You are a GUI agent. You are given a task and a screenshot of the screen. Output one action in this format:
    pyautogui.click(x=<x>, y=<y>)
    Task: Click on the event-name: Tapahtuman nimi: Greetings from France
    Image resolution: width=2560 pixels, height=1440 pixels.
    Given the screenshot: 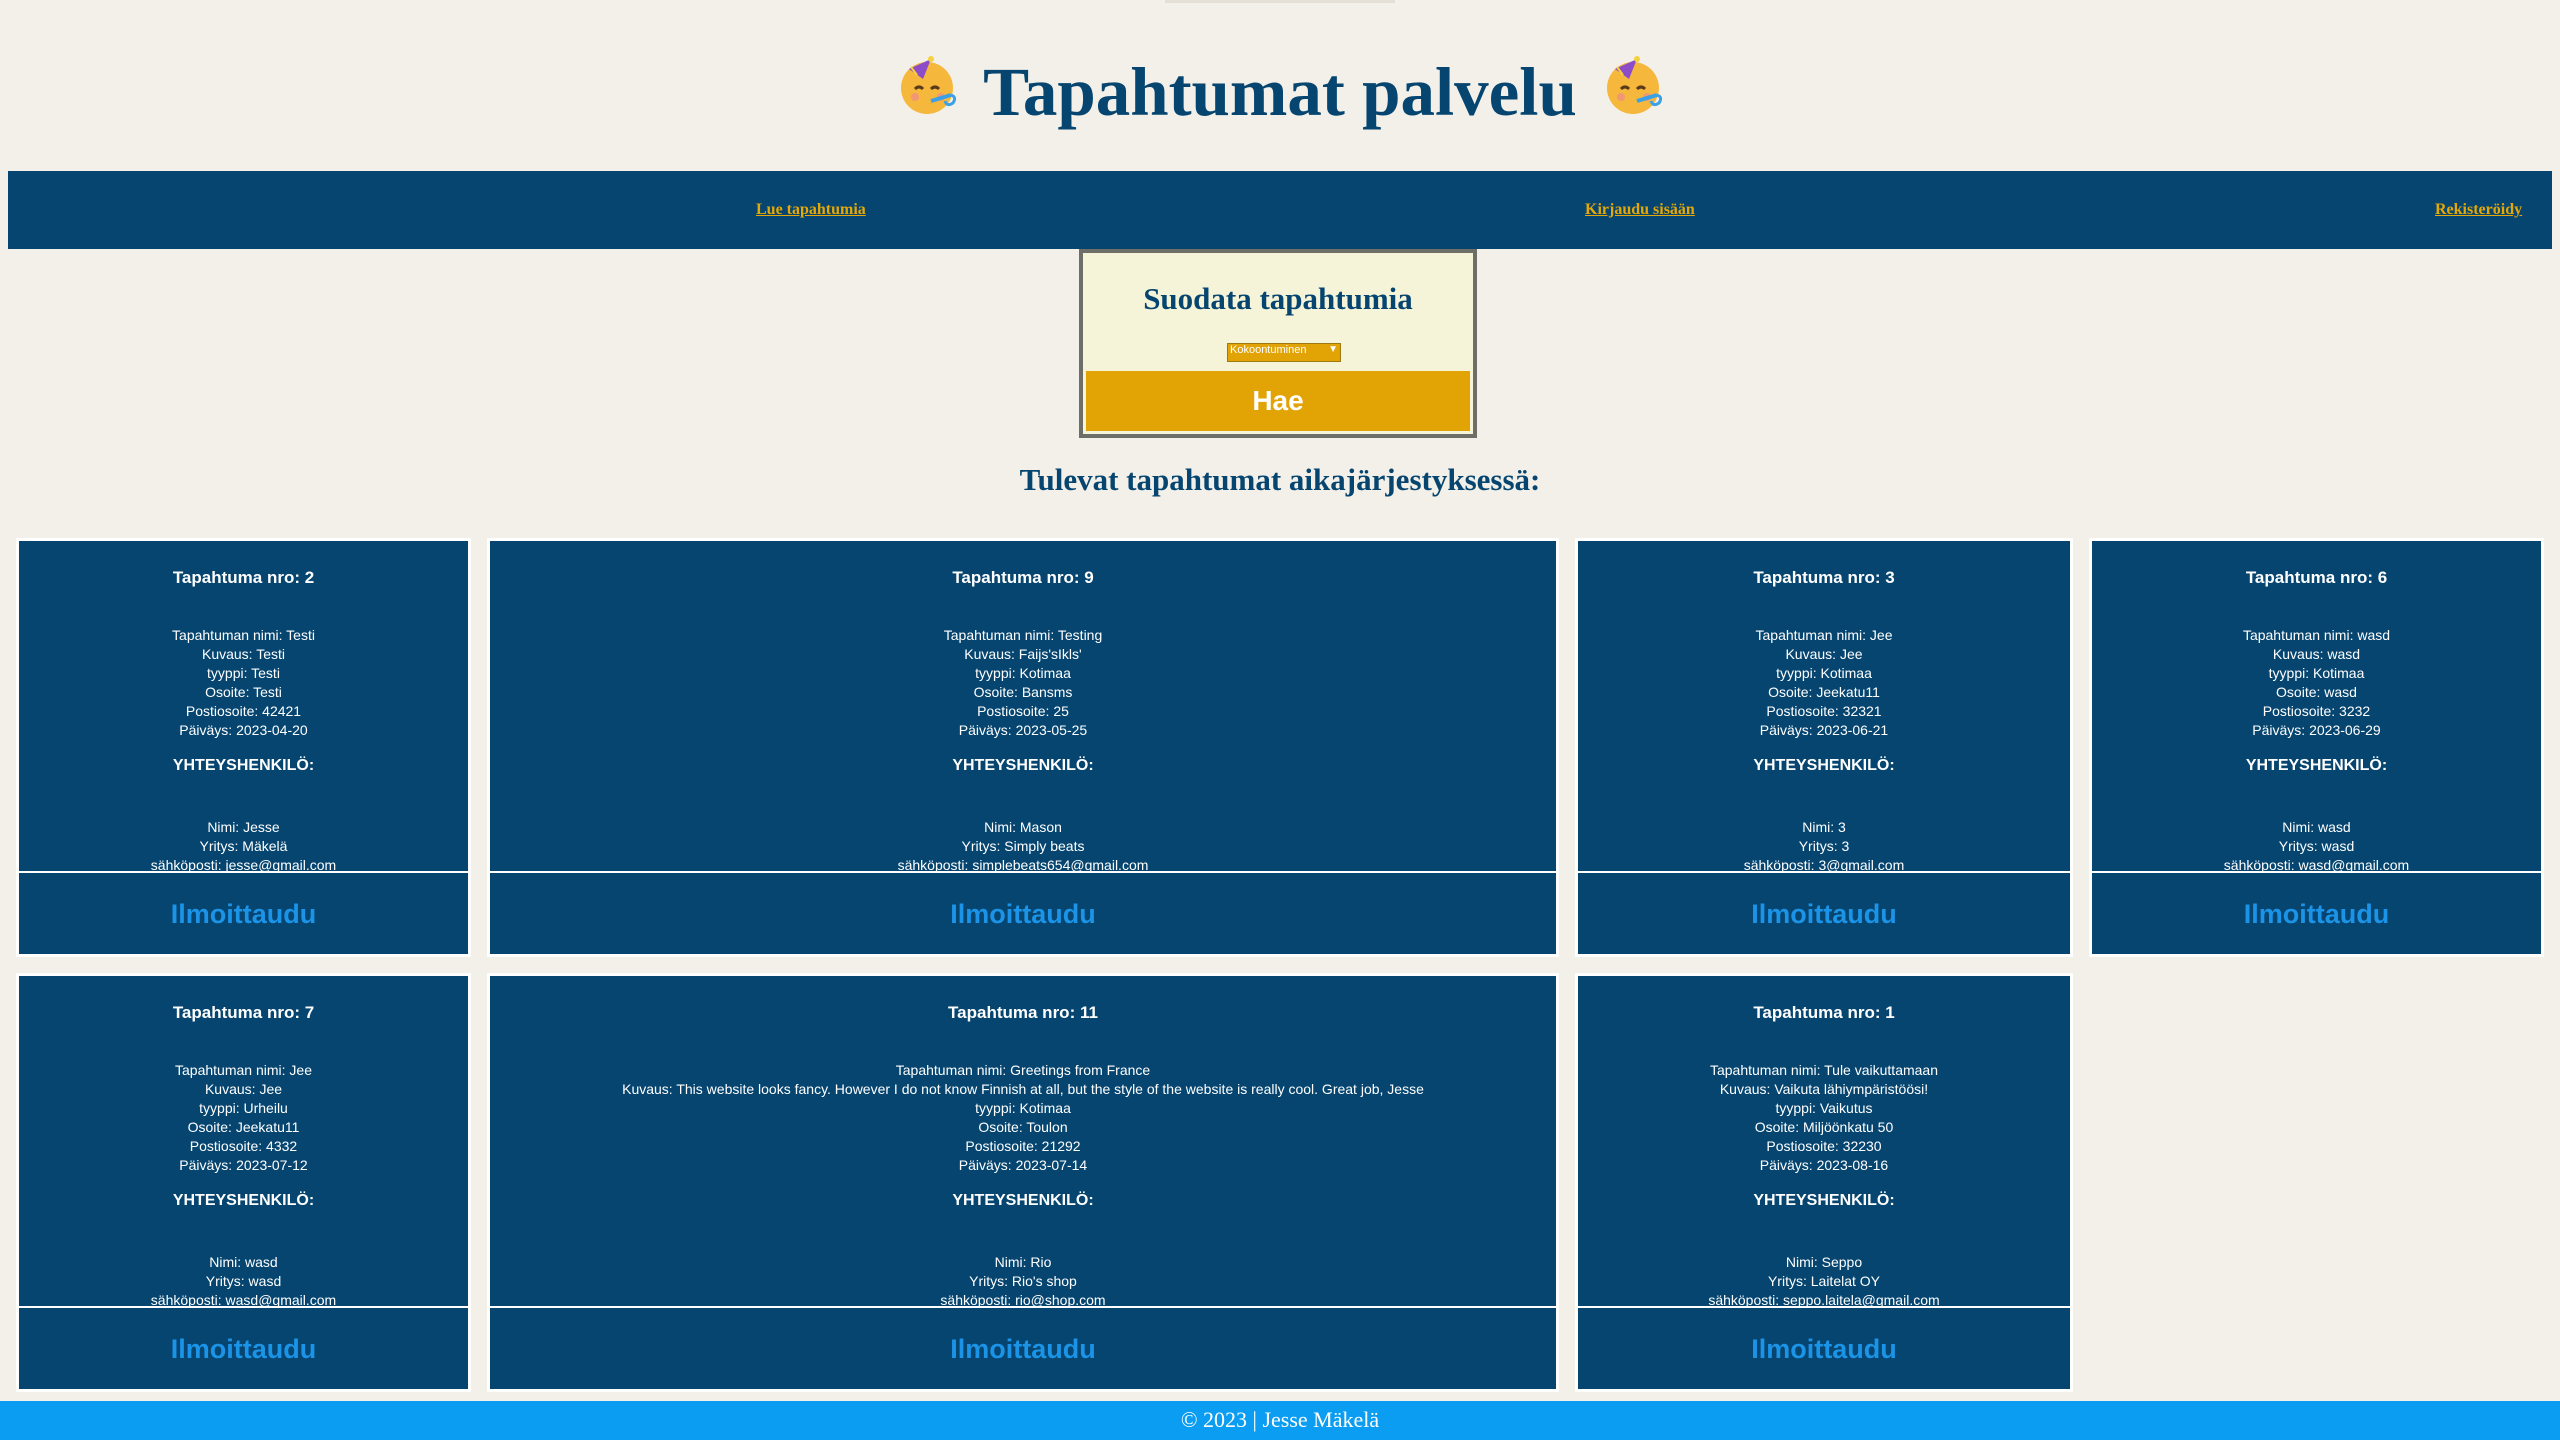 What is the action you would take?
    pyautogui.click(x=1023, y=1070)
    